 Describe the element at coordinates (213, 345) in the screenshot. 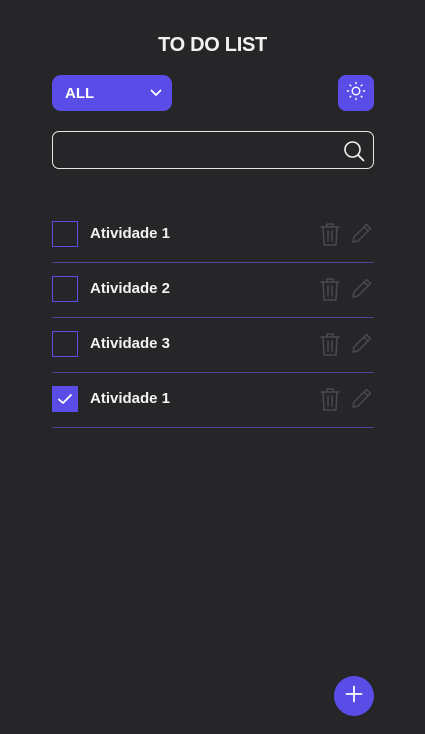

I see `todo-item: Atividade 3` at that location.